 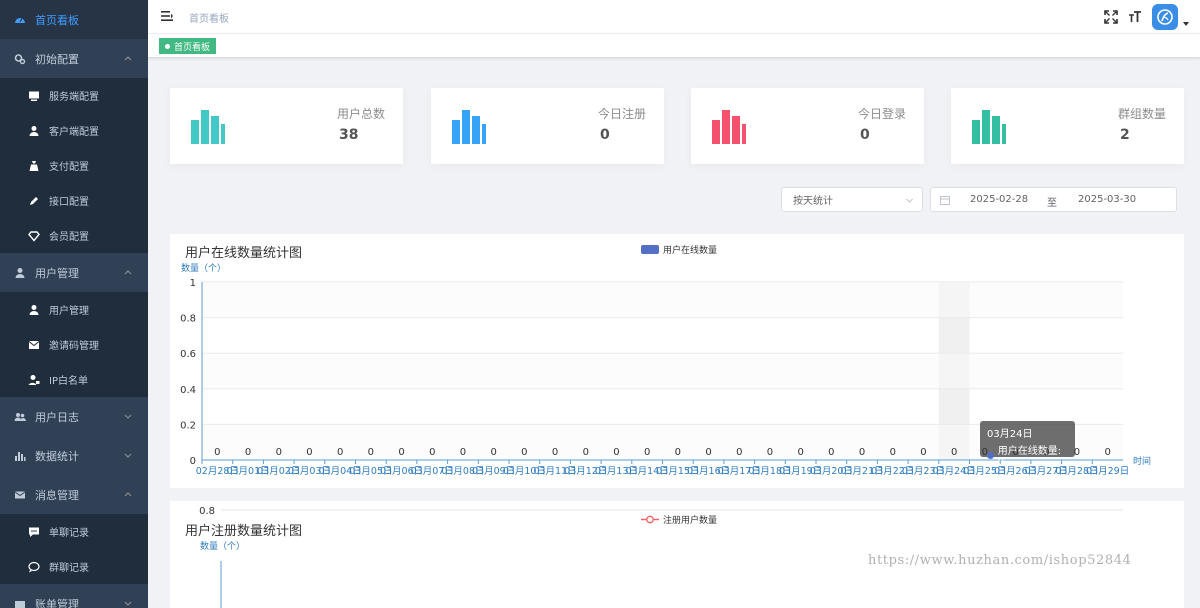 I want to click on wallet-icon, so click(x=20, y=603).